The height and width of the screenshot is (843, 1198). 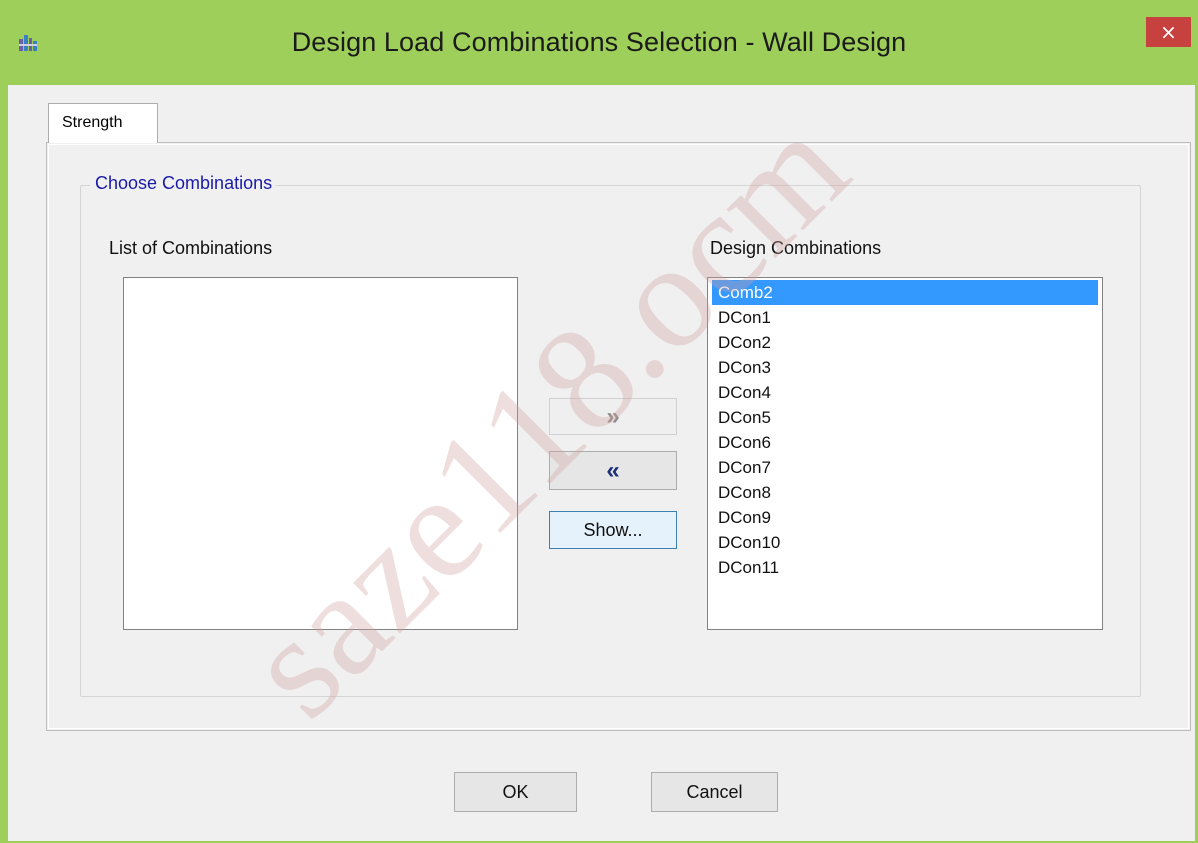 I want to click on add-button: », so click(x=613, y=416).